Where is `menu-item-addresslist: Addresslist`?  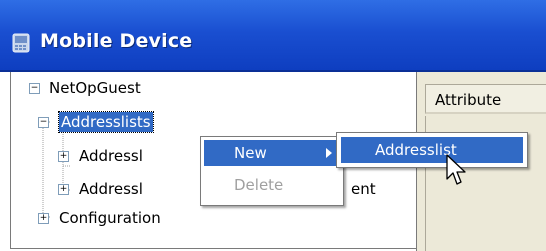 menu-item-addresslist: Addresslist is located at coordinates (432, 150).